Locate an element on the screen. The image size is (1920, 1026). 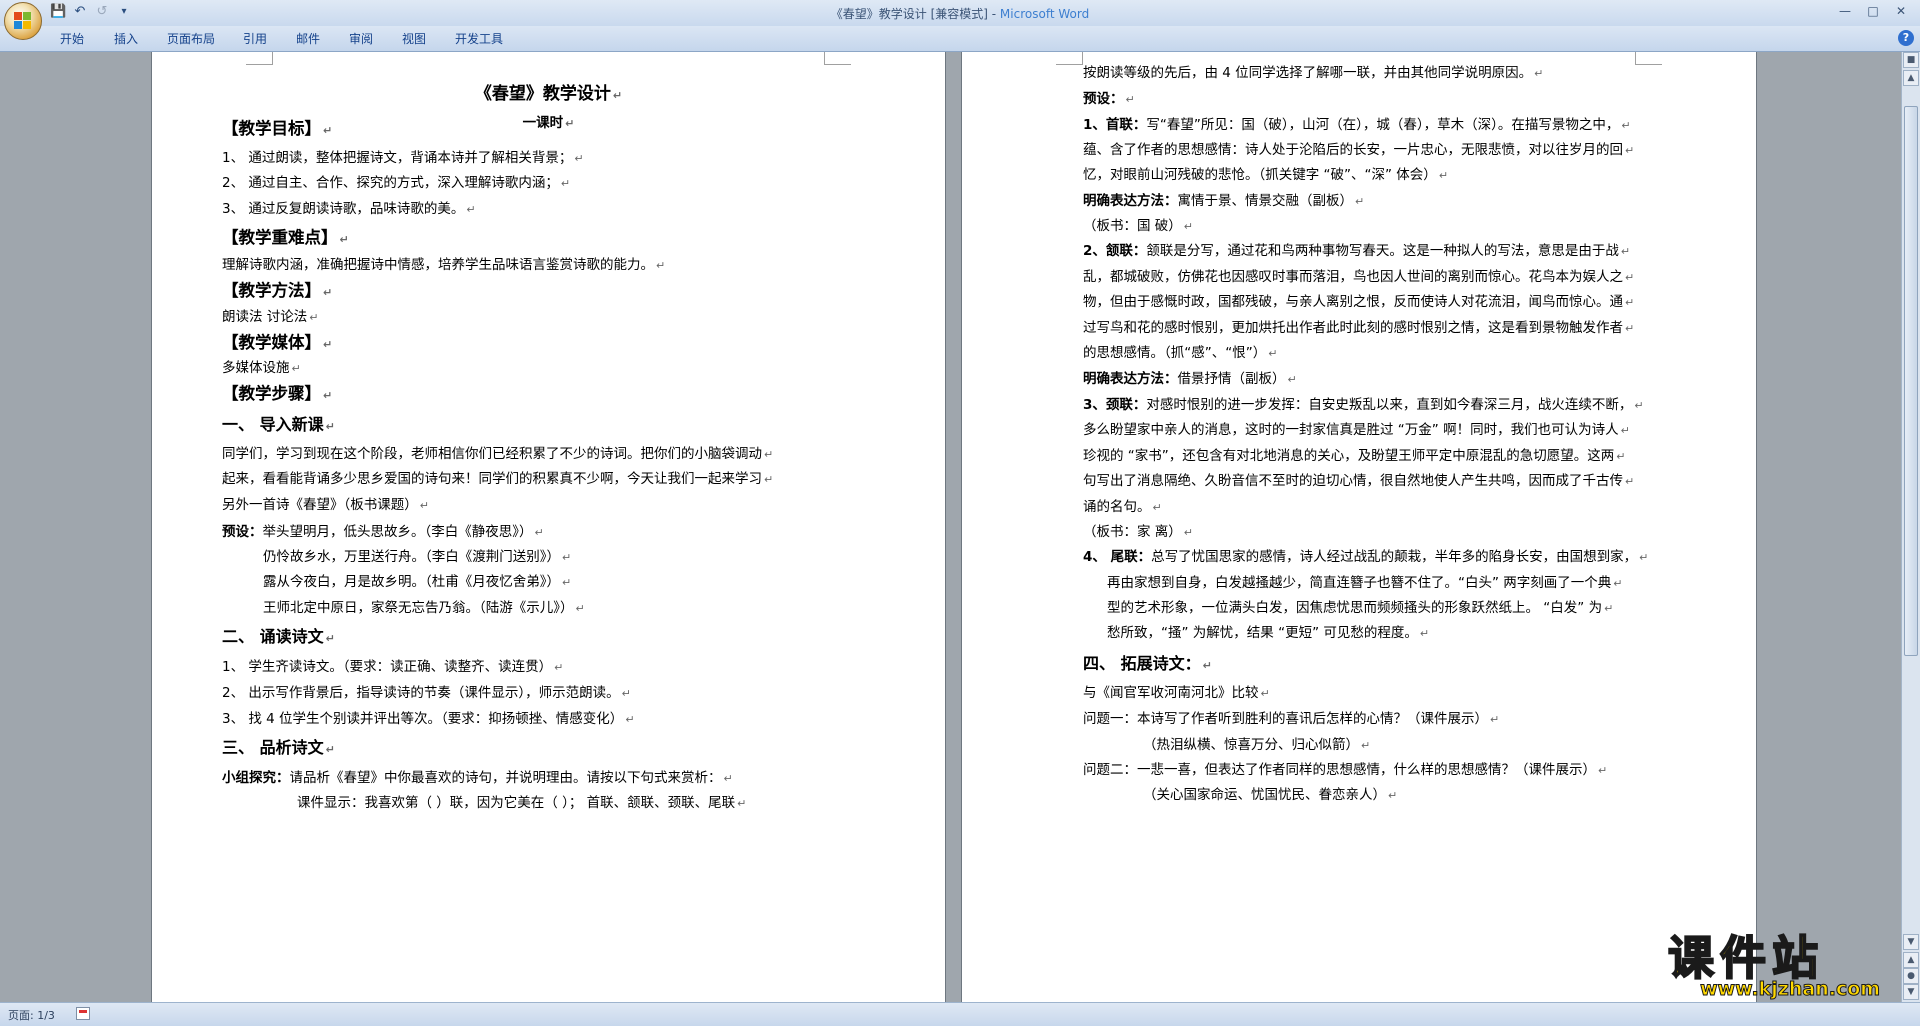
bold-label: 2、颔联： is located at coordinates (1115, 251).